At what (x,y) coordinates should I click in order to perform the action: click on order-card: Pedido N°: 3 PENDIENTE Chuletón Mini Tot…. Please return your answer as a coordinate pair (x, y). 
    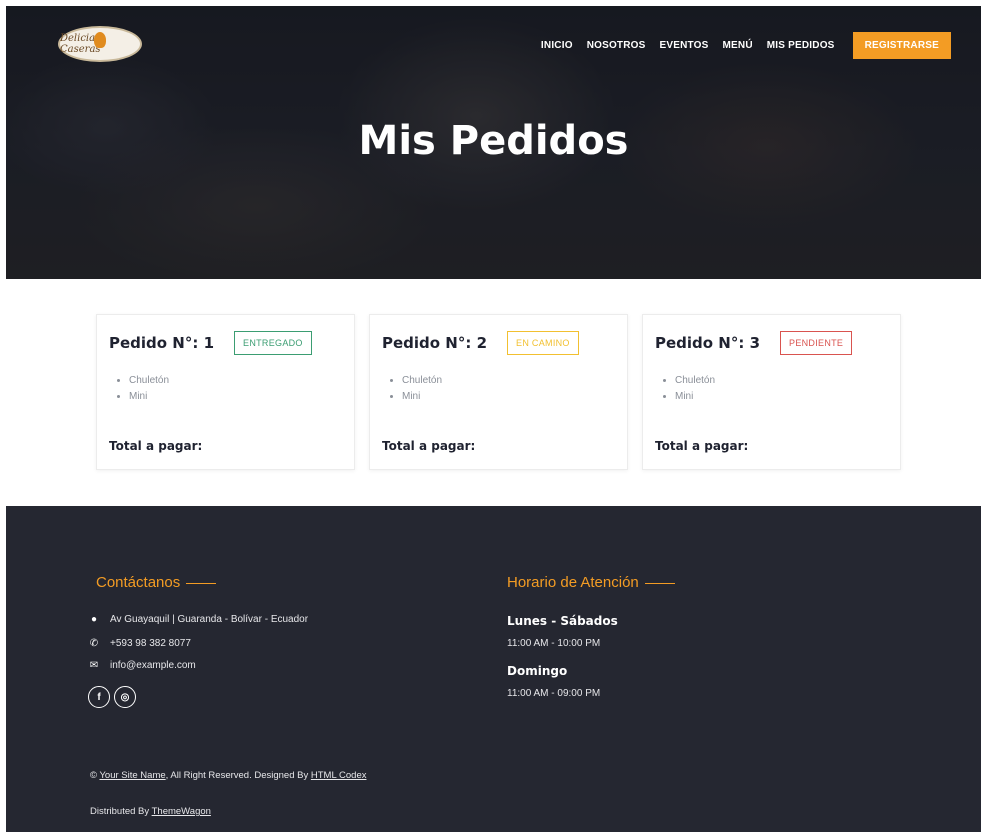
    Looking at the image, I should click on (771, 392).